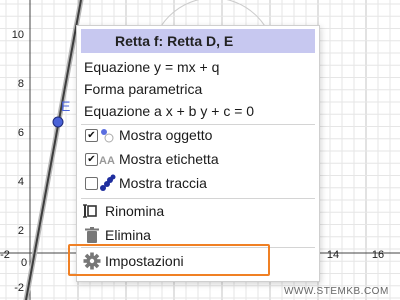 The image size is (400, 300). What do you see at coordinates (336, 291) in the screenshot?
I see `watermark: WWW.STEMKB.COM` at bounding box center [336, 291].